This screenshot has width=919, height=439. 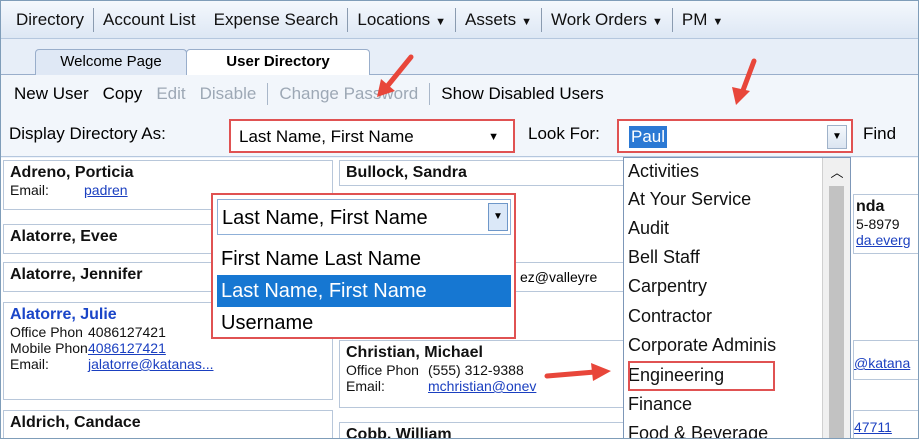 What do you see at coordinates (481, 173) in the screenshot?
I see `directory-card: Bullock, Sandra` at bounding box center [481, 173].